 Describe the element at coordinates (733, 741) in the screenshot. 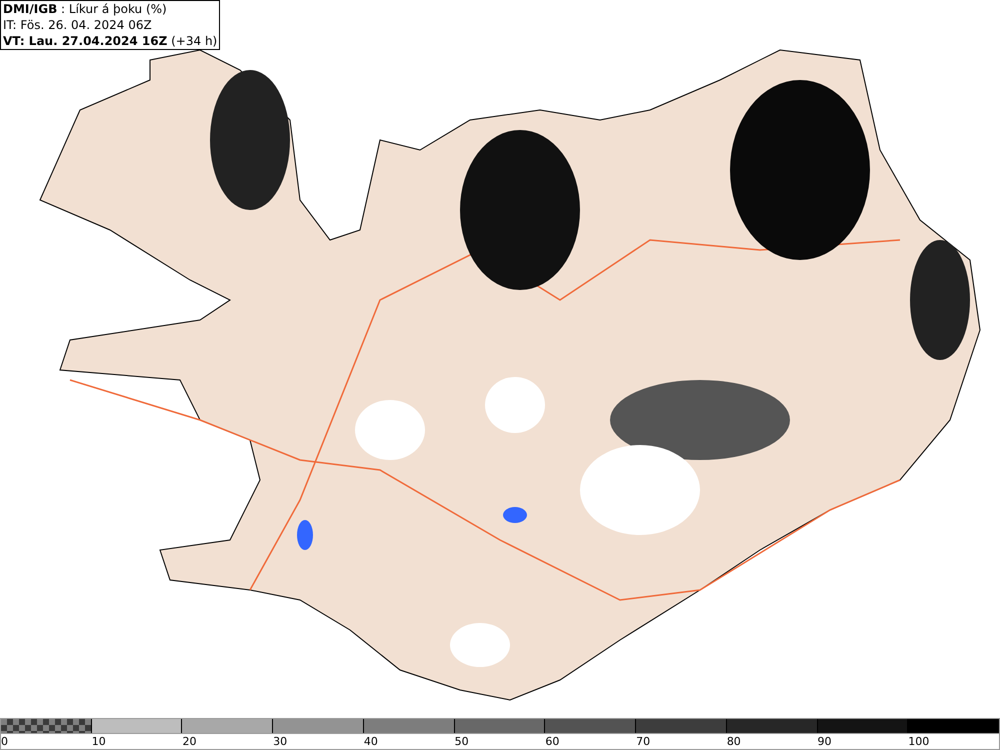

I see `legend-label: 80` at that location.